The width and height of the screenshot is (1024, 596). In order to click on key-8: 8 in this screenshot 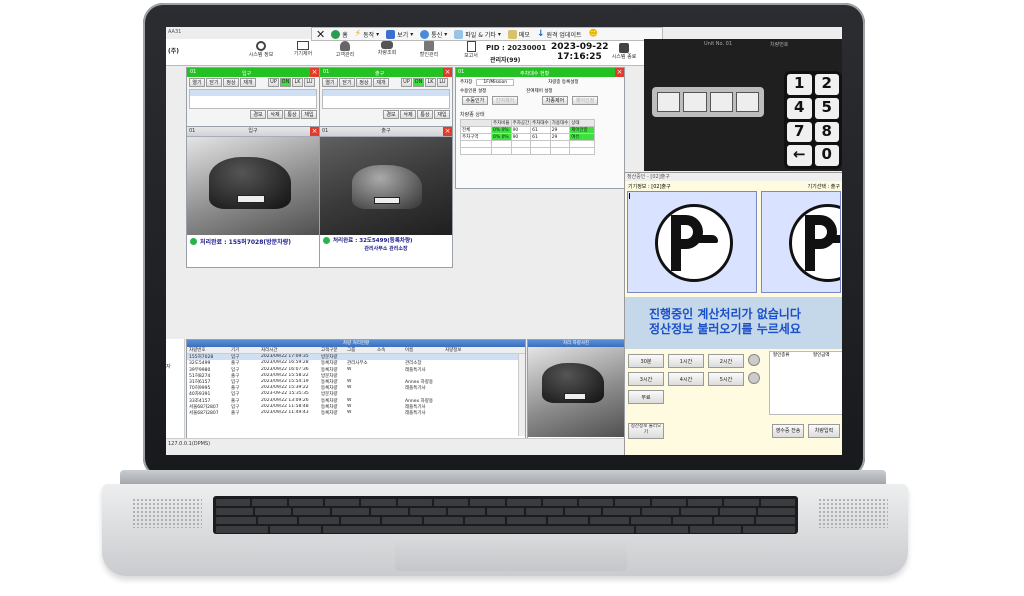, I will do `click(826, 132)`.